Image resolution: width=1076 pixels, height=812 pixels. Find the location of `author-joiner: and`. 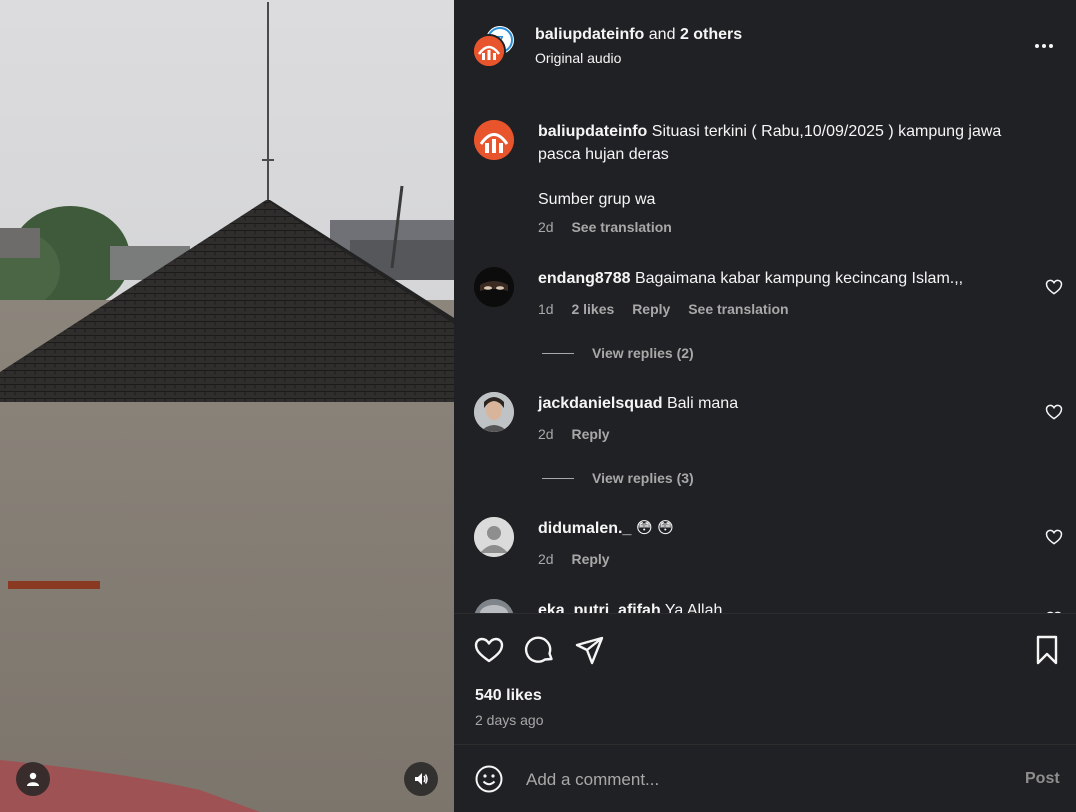

author-joiner: and is located at coordinates (662, 34).